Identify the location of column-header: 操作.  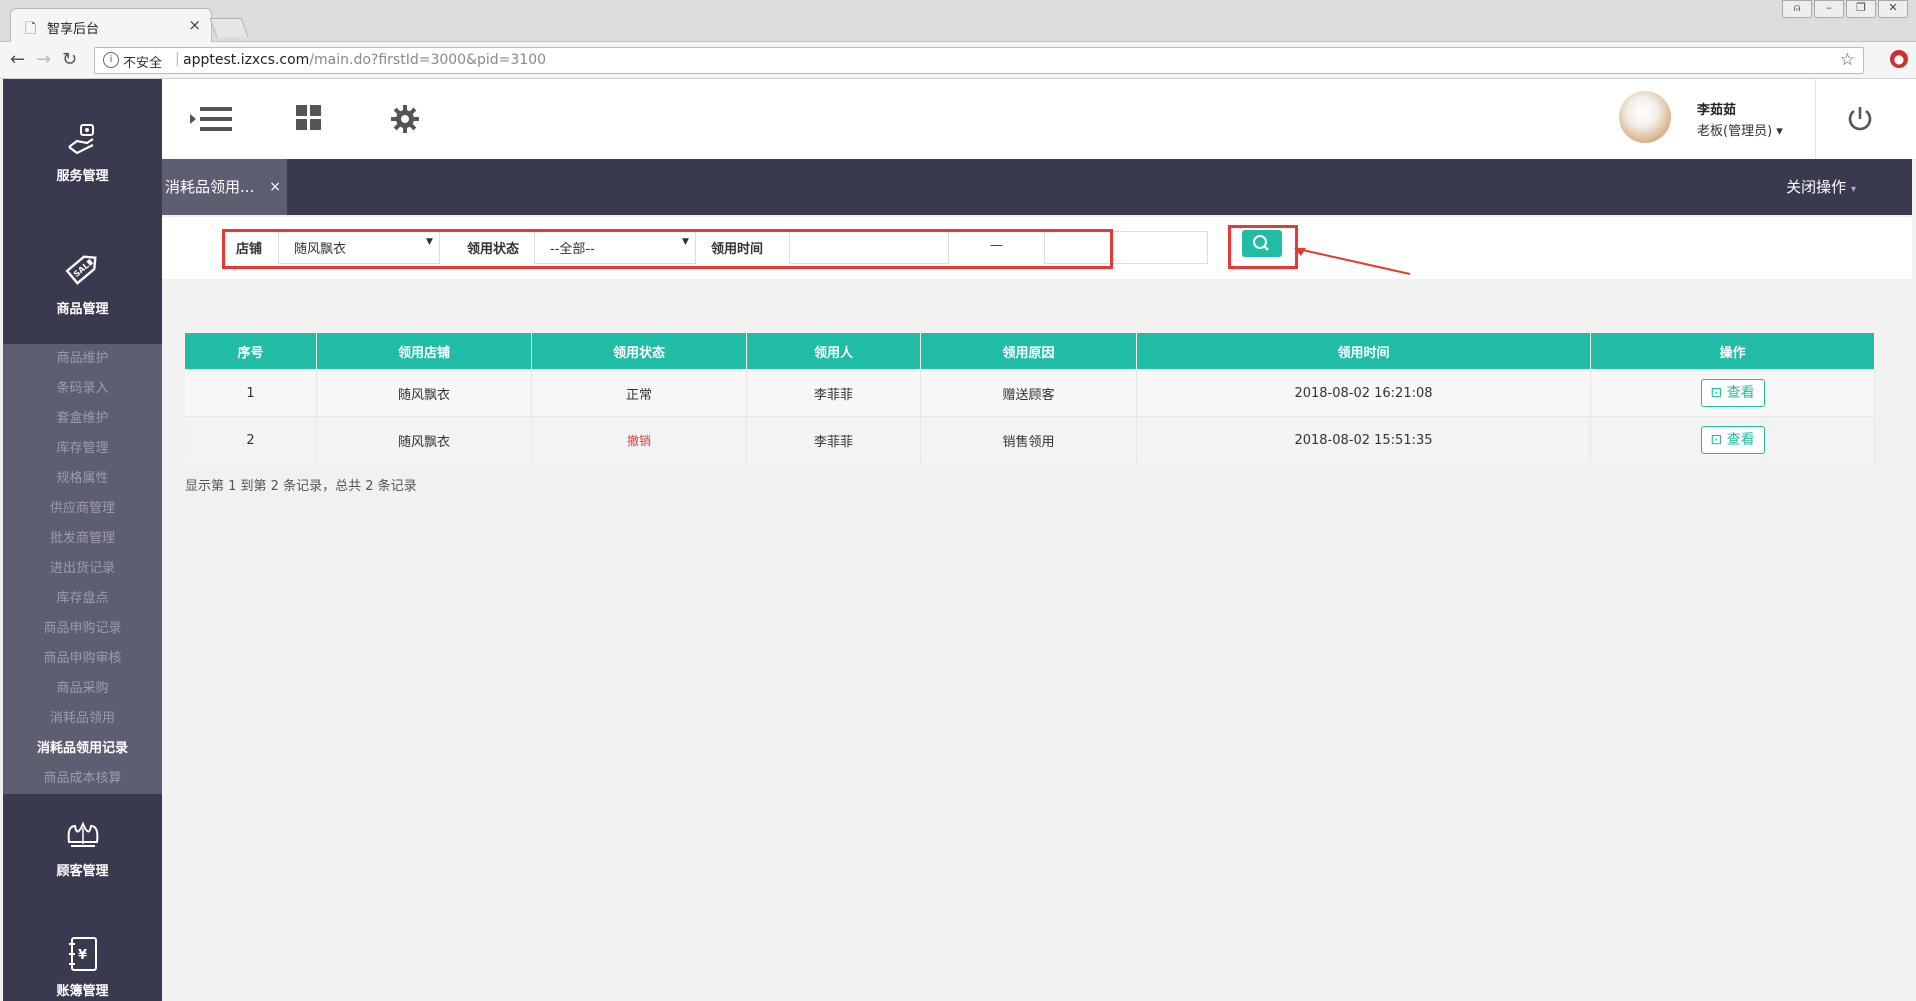
(1732, 351).